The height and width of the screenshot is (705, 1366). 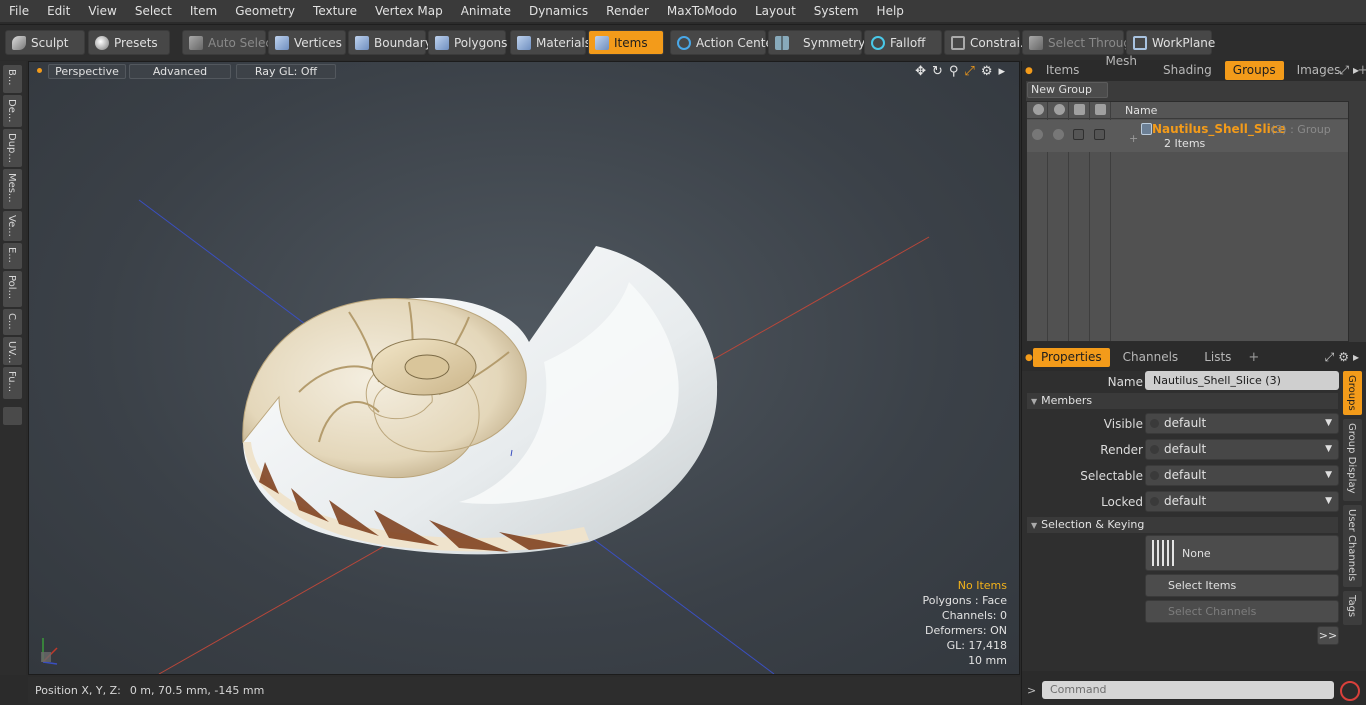 What do you see at coordinates (1242, 423) in the screenshot?
I see `visible-select: default ▼` at bounding box center [1242, 423].